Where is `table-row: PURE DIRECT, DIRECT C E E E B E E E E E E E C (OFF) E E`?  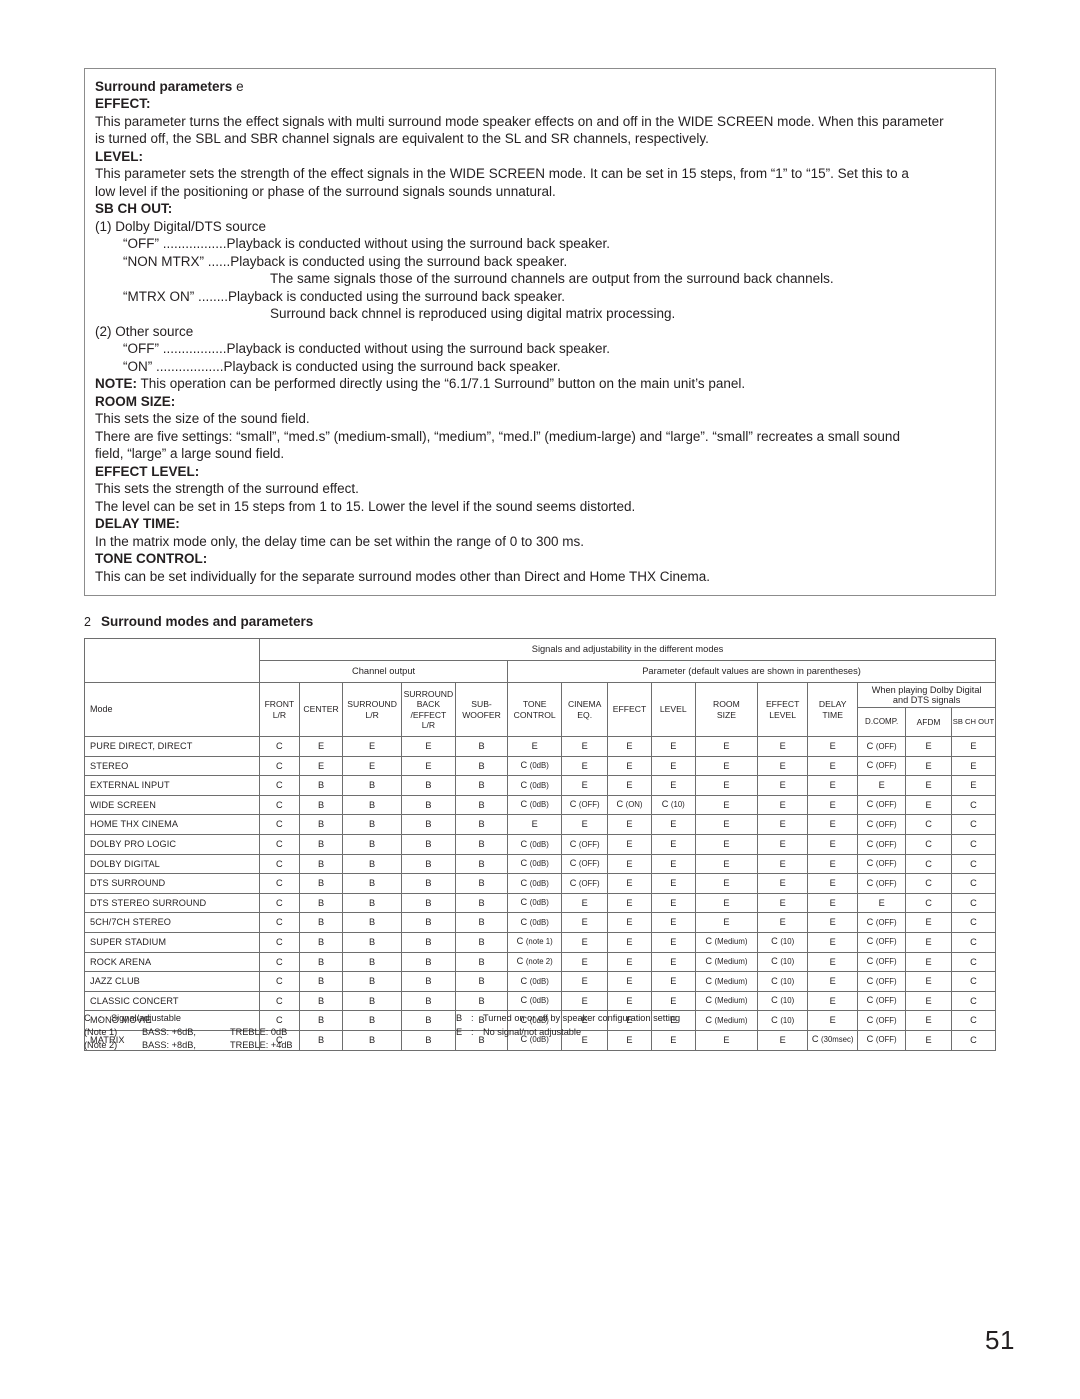 table-row: PURE DIRECT, DIRECT C E E E B E E E E E E E C (OFF) E E is located at coordinates (540, 746).